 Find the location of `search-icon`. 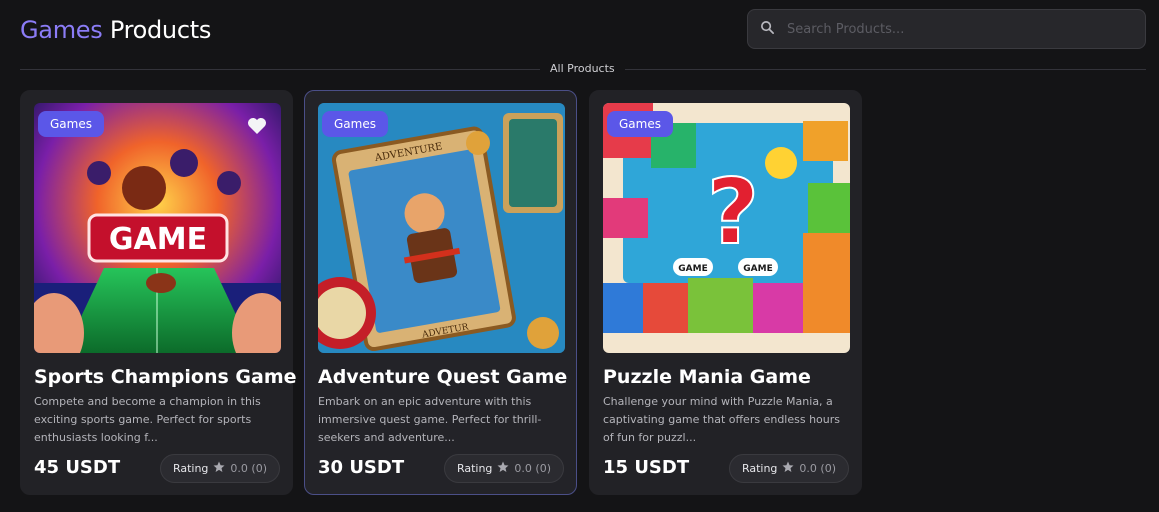

search-icon is located at coordinates (767, 29).